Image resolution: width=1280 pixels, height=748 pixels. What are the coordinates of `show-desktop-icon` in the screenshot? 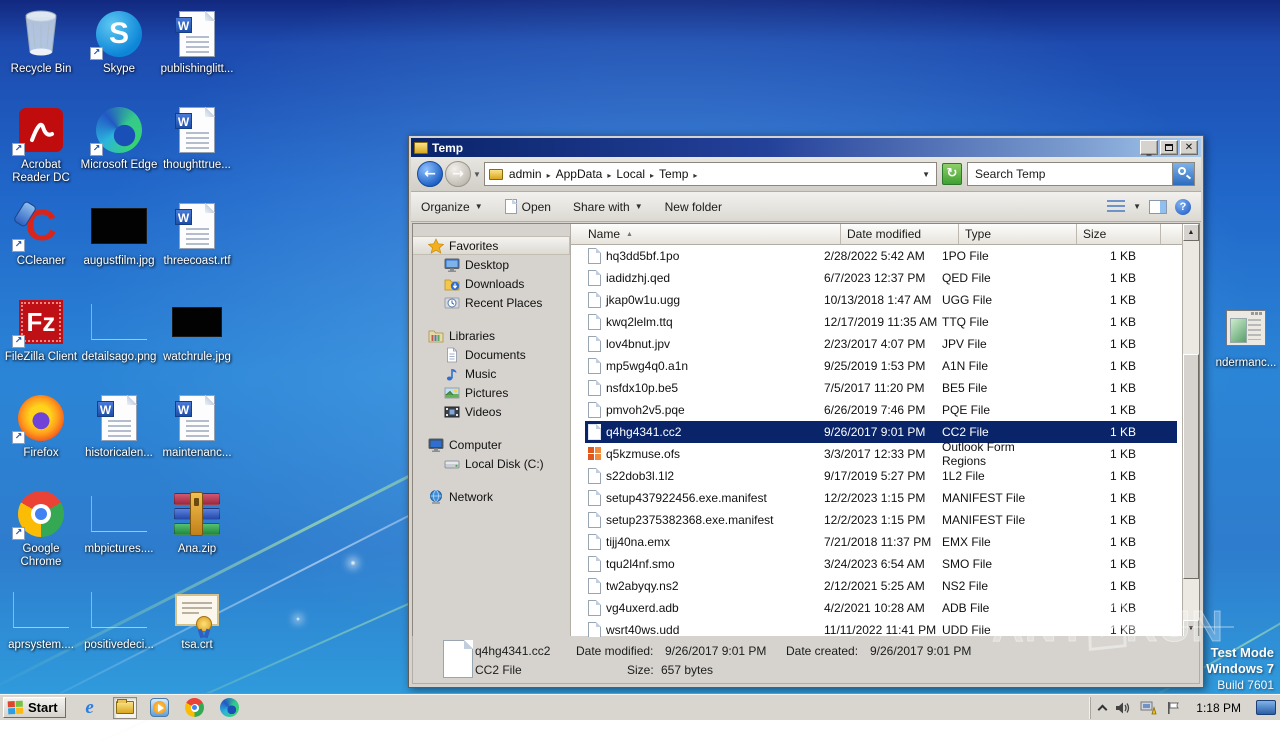 It's located at (1266, 707).